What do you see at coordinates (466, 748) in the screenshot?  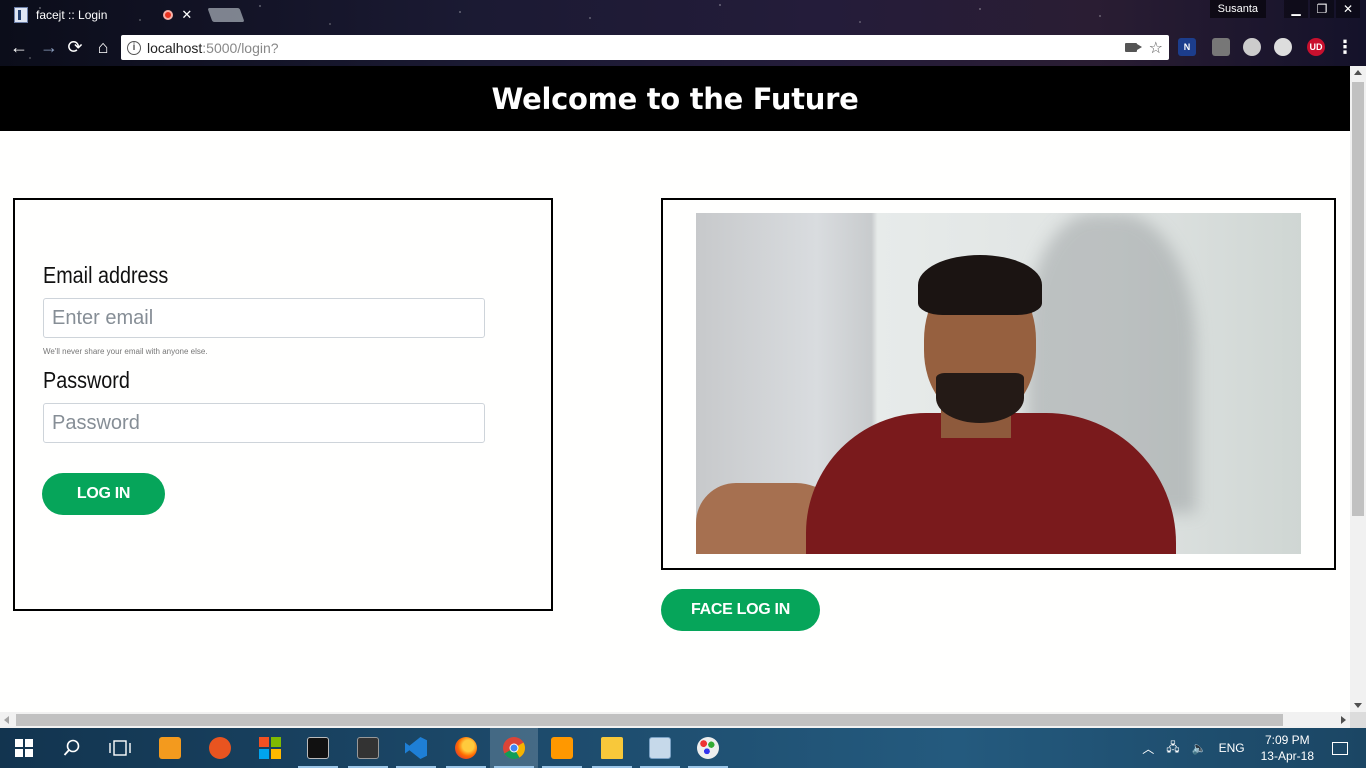 I see `firefox-icon` at bounding box center [466, 748].